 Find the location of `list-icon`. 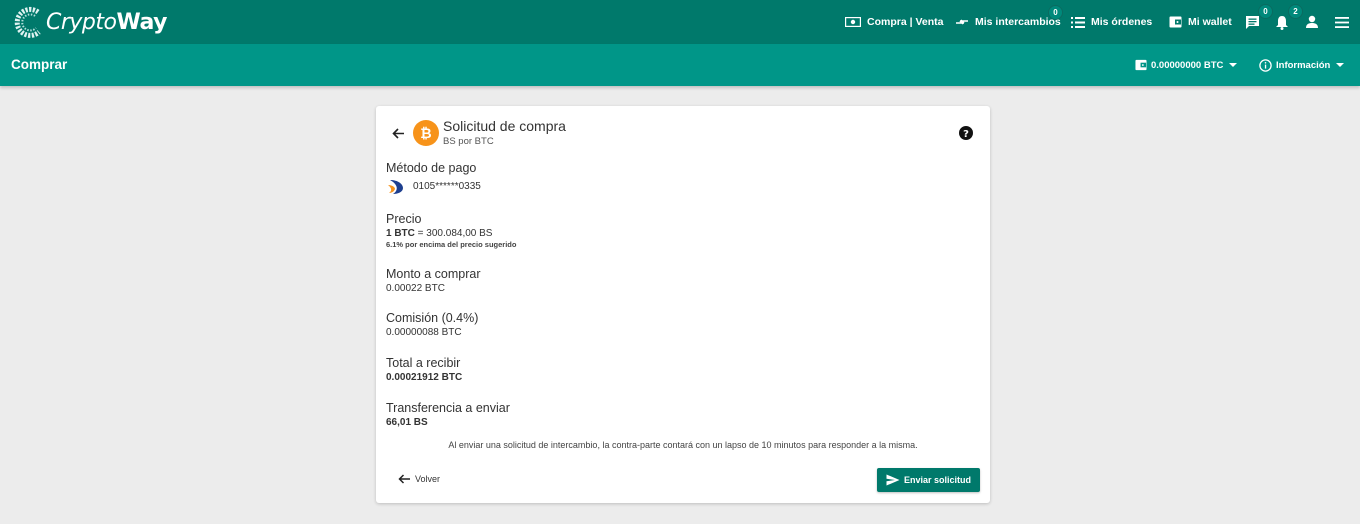

list-icon is located at coordinates (1078, 22).